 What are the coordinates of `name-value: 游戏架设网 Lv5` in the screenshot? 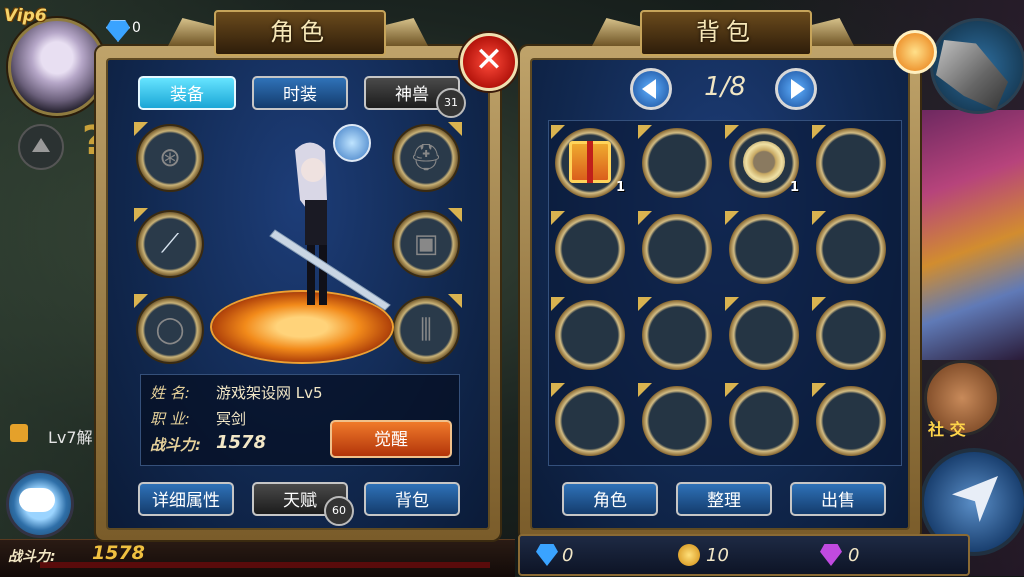 It's located at (269, 393).